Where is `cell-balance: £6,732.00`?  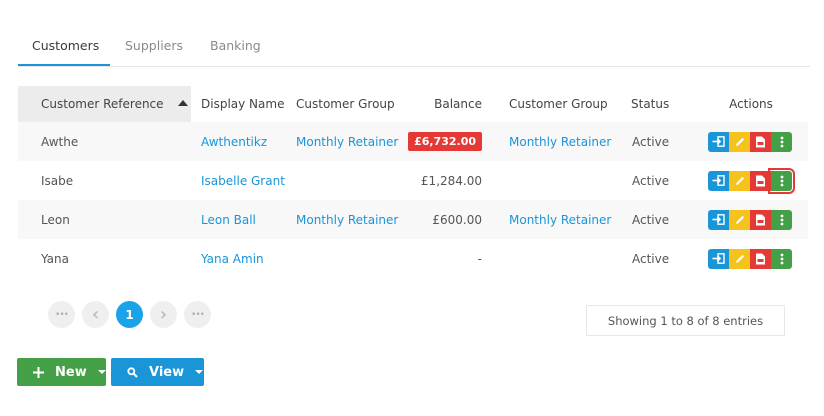
cell-balance: £6,732.00 is located at coordinates (440, 141).